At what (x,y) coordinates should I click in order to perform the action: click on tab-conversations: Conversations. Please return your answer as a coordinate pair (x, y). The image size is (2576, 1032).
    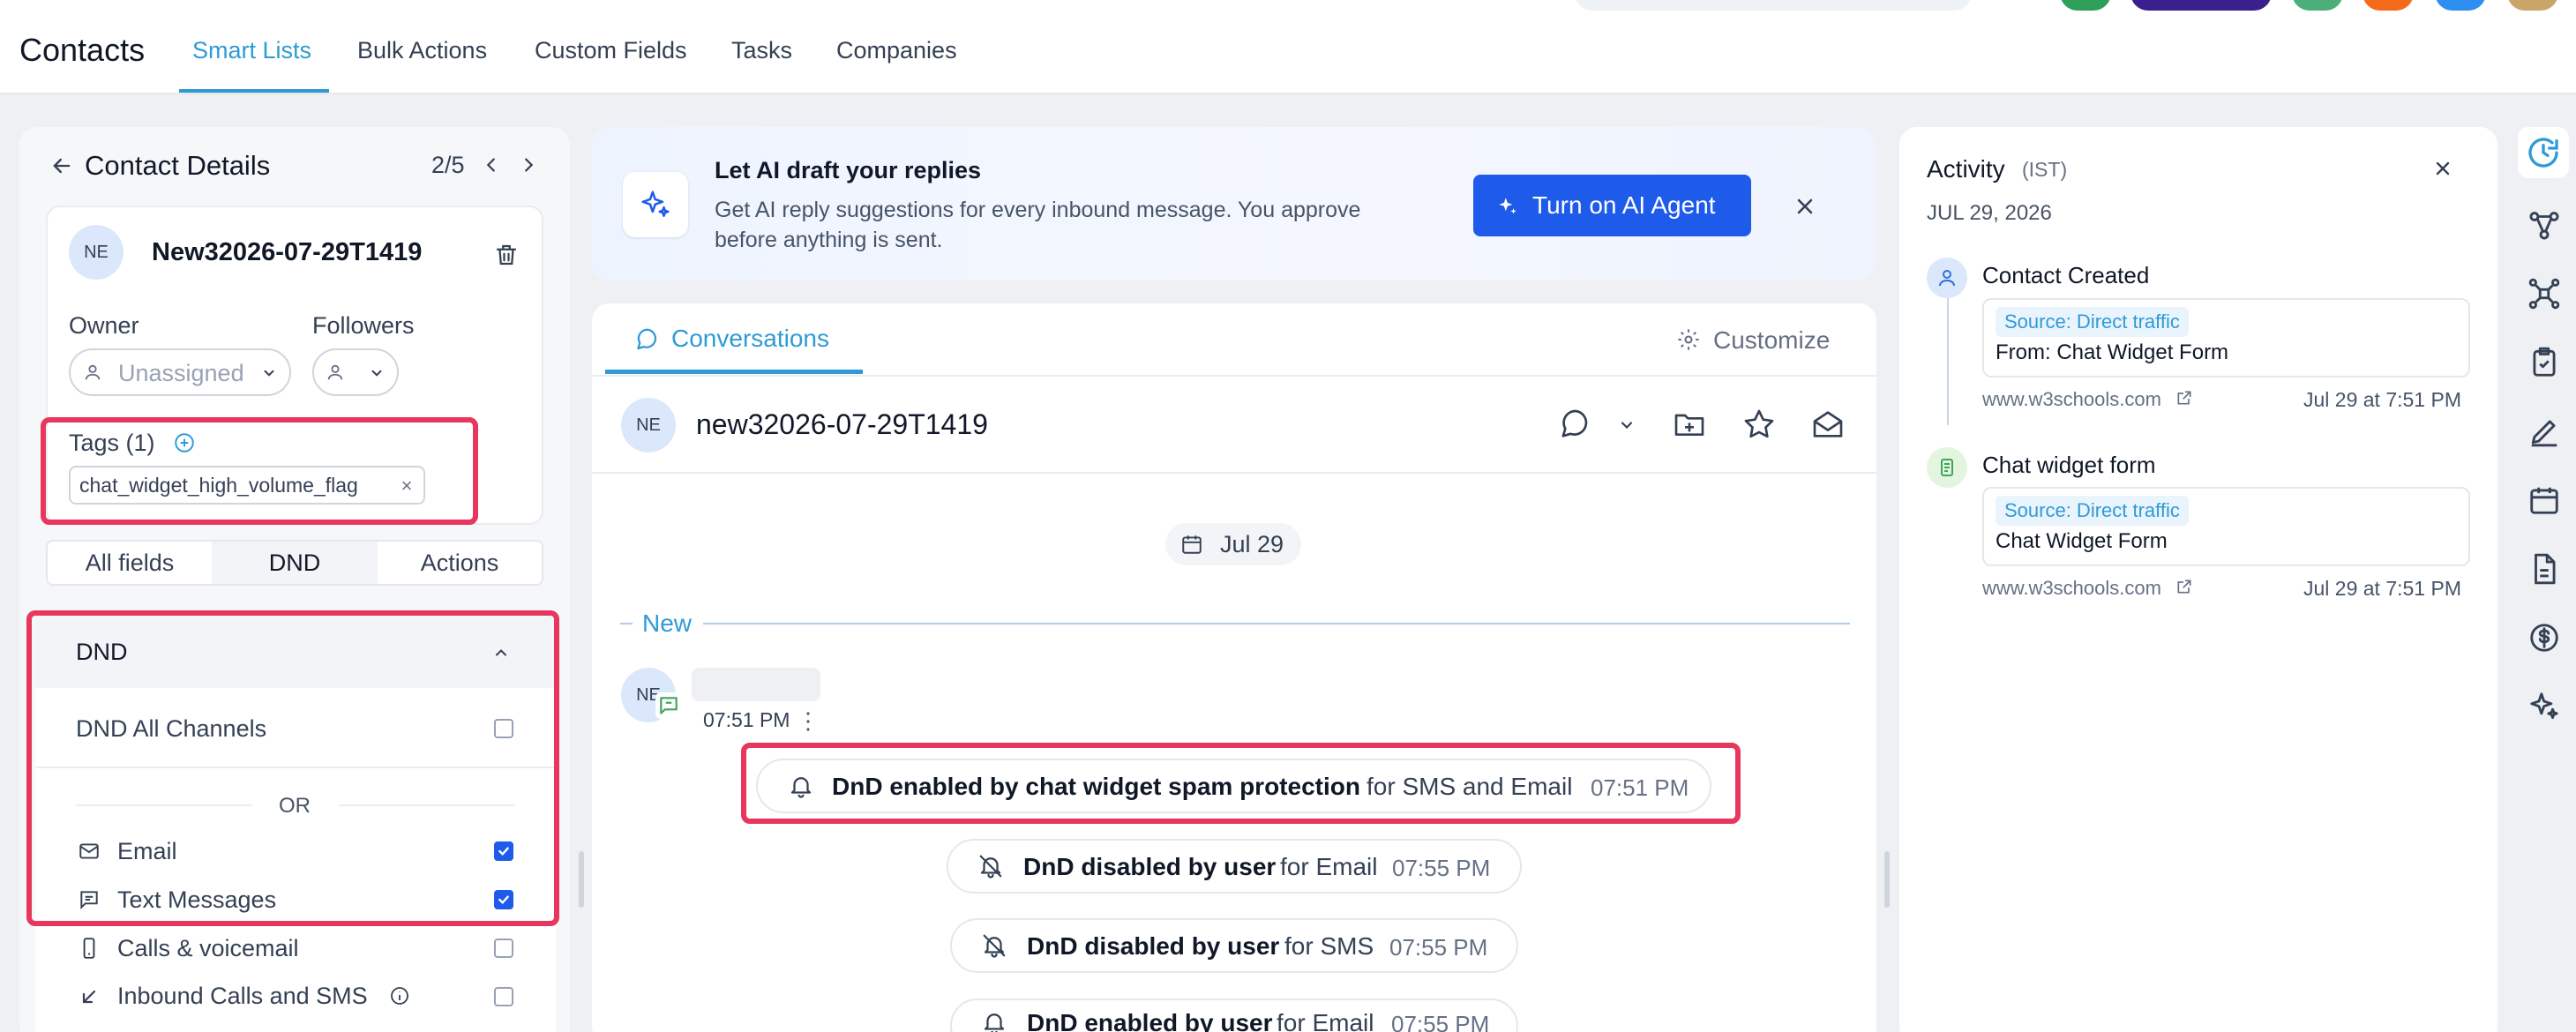
    Looking at the image, I should click on (750, 339).